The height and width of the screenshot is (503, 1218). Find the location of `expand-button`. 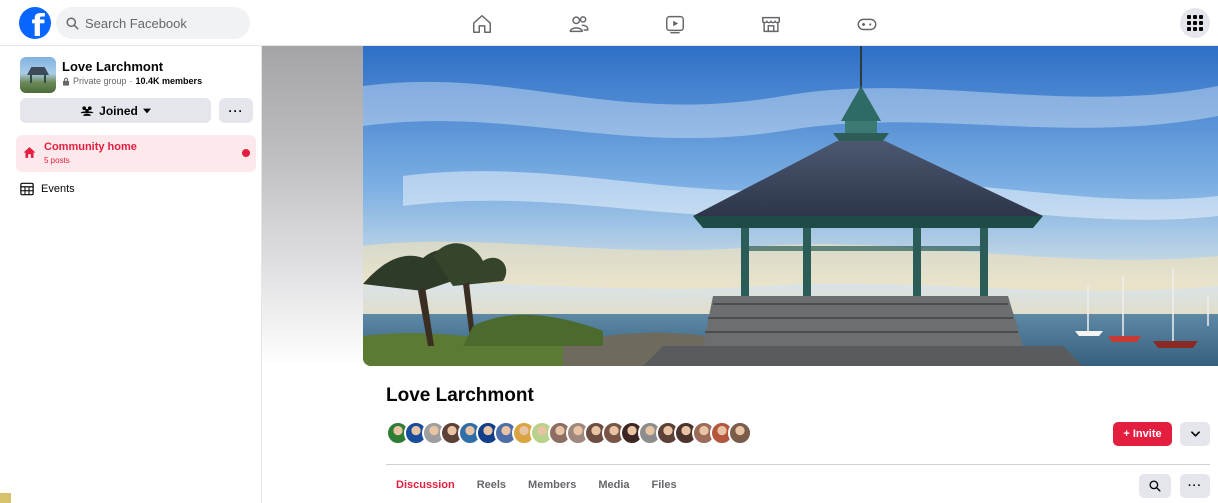

expand-button is located at coordinates (1195, 434).